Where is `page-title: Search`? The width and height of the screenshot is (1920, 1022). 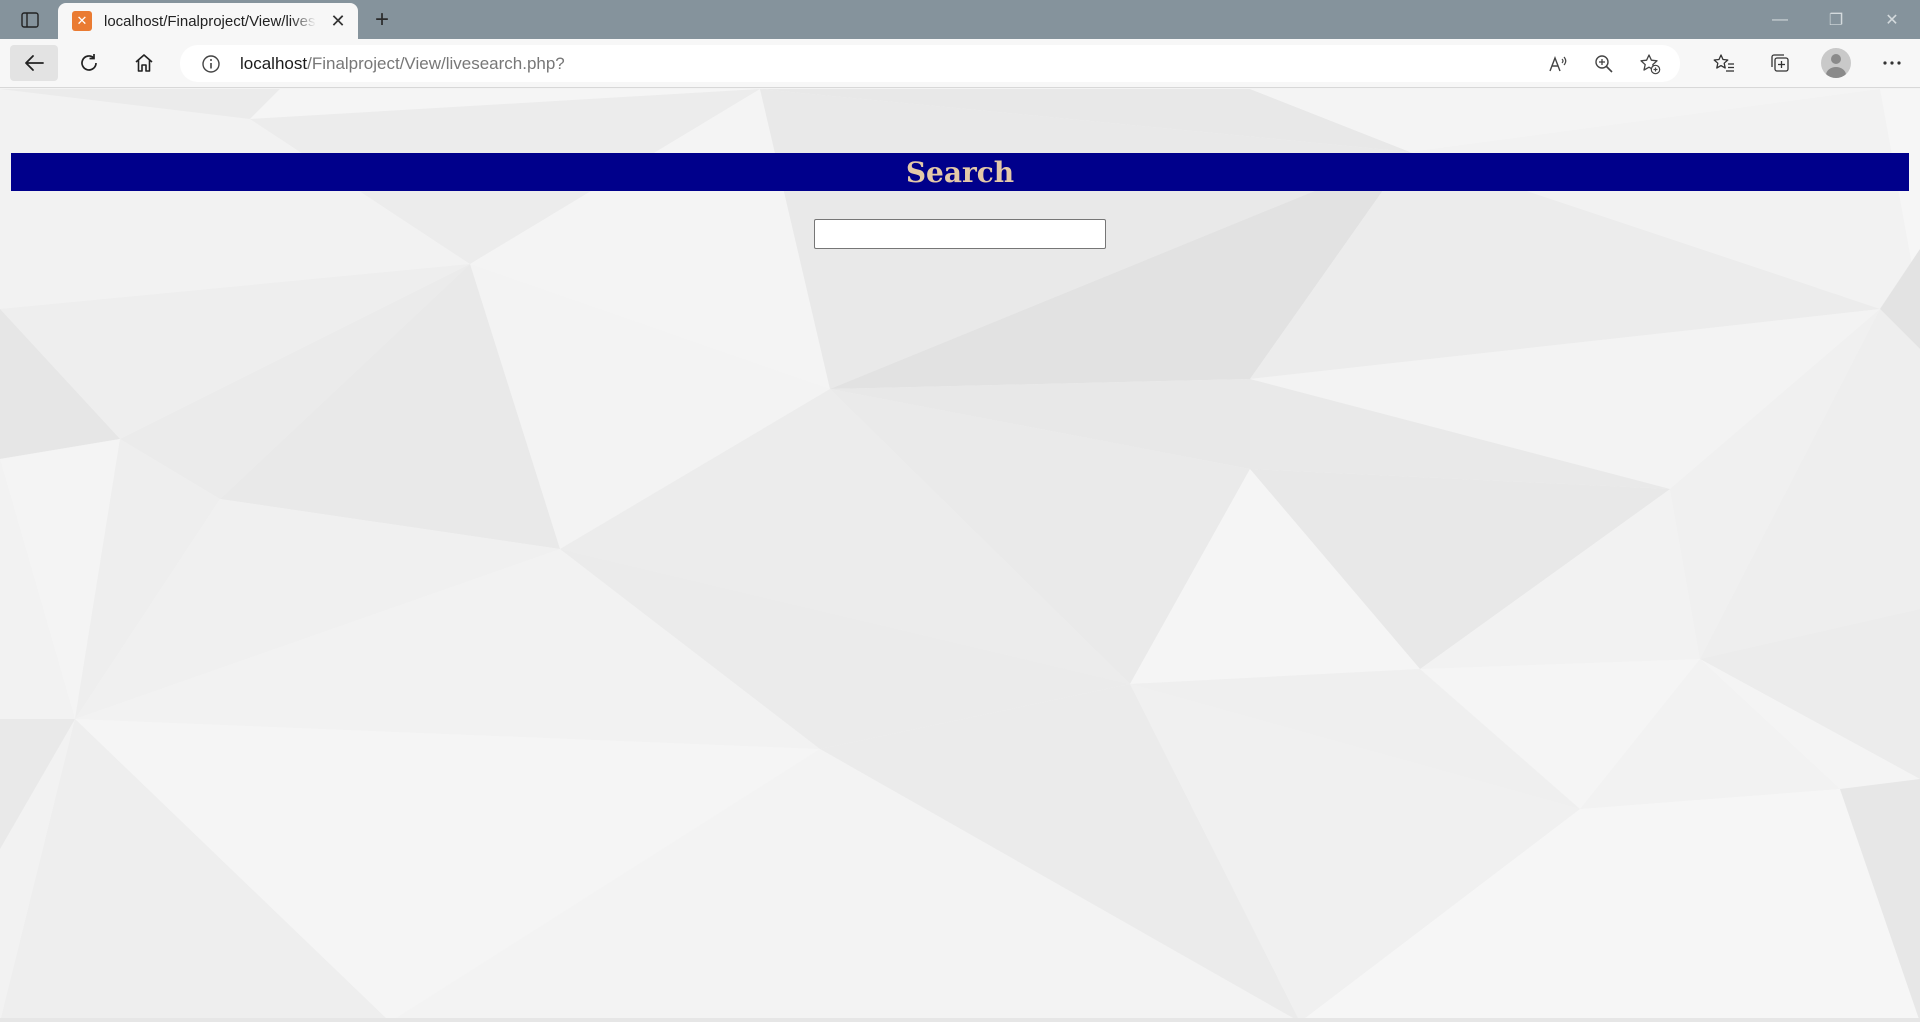 page-title: Search is located at coordinates (960, 172).